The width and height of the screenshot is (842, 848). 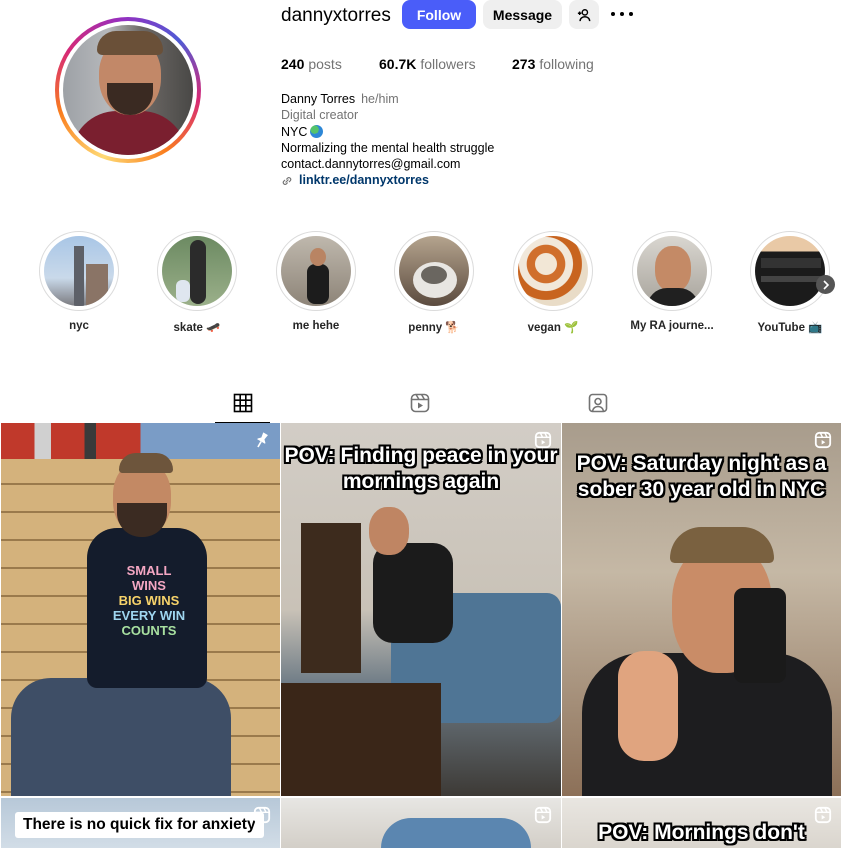 I want to click on external-link: linktr.ee/dannyxtorres, so click(x=387, y=180).